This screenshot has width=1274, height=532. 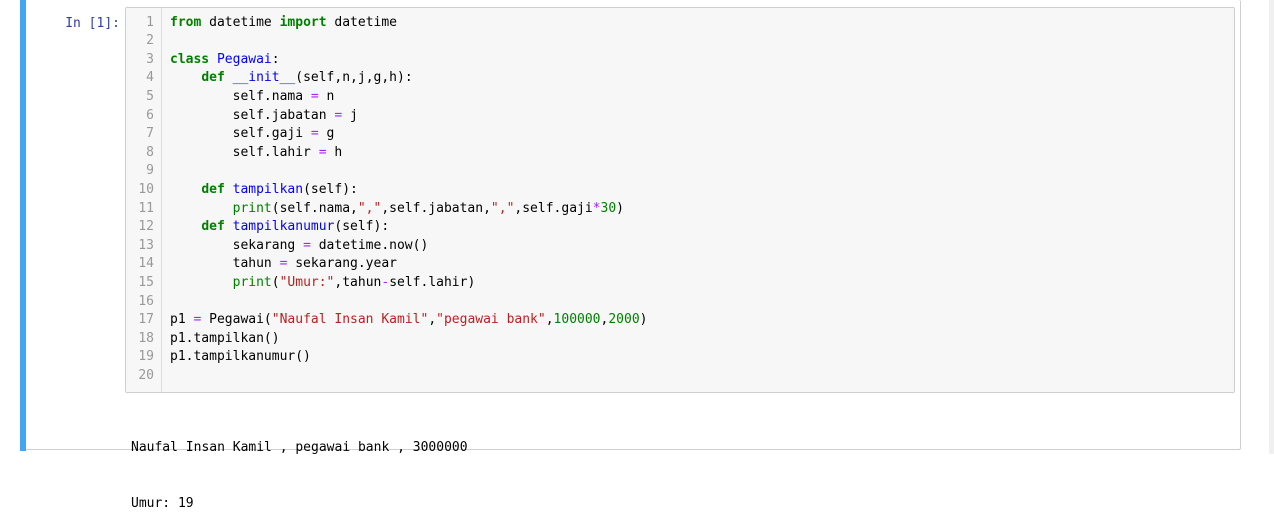 What do you see at coordinates (92, 23) in the screenshot?
I see `input-prompt: In [1]:` at bounding box center [92, 23].